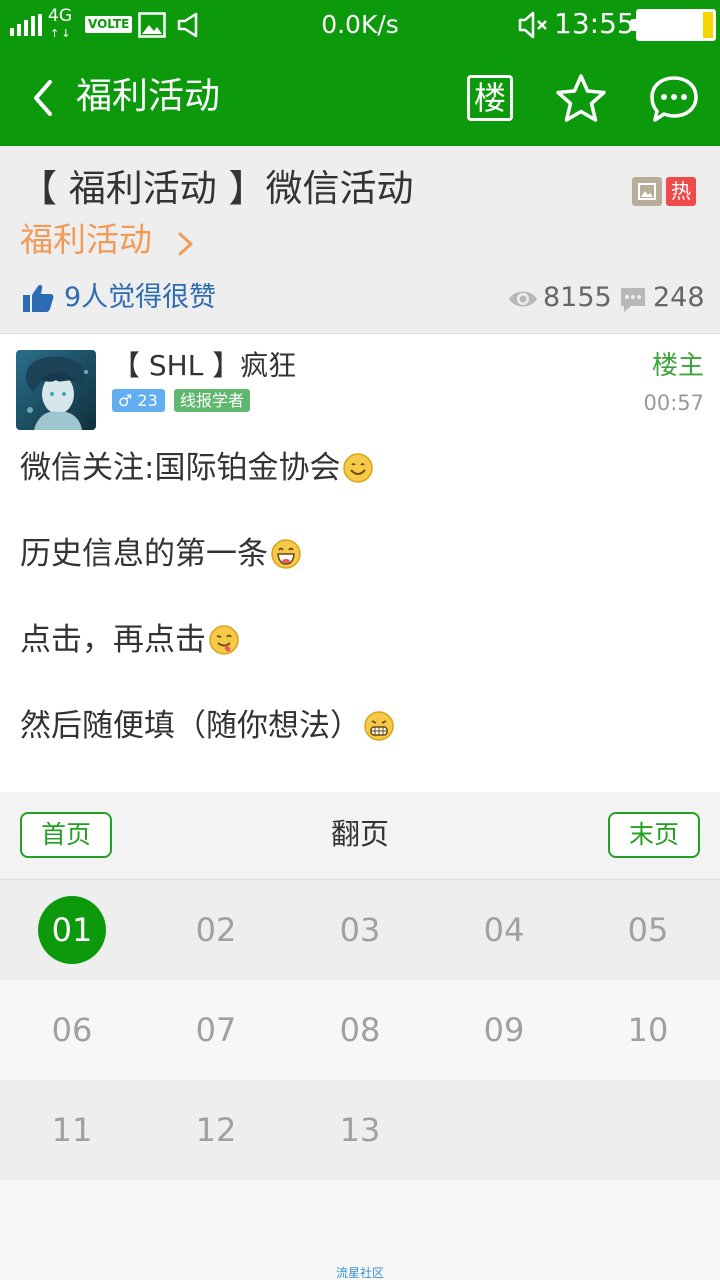 This screenshot has height=1280, width=720. What do you see at coordinates (360, 240) in the screenshot?
I see `post-header: 【 福利活动 】微信活动 热 福利活动 9人觉得很赞 8155 248` at bounding box center [360, 240].